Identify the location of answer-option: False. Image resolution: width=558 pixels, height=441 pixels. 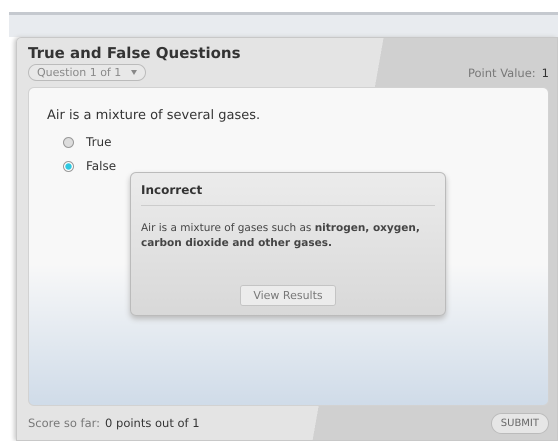
(89, 166).